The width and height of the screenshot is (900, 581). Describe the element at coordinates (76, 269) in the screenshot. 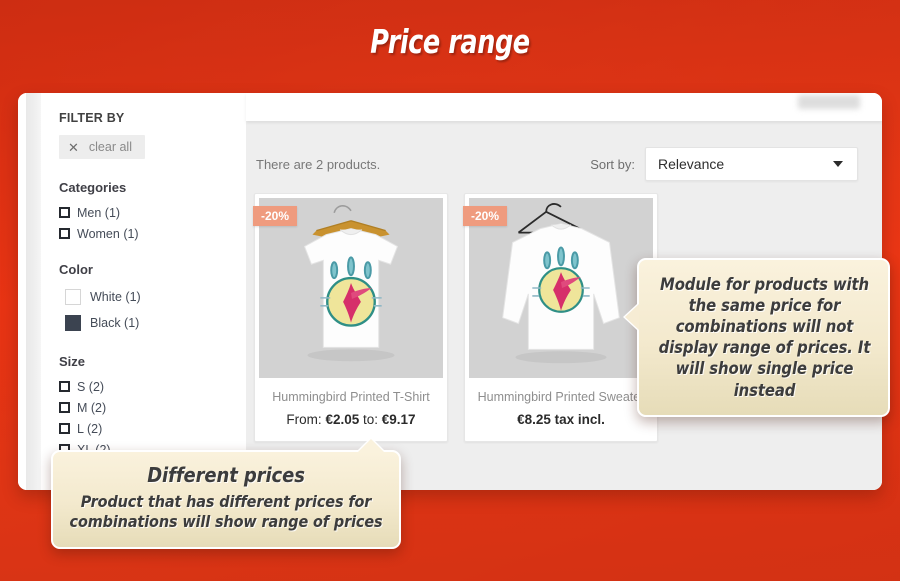

I see `facet-title-color: Color` at that location.